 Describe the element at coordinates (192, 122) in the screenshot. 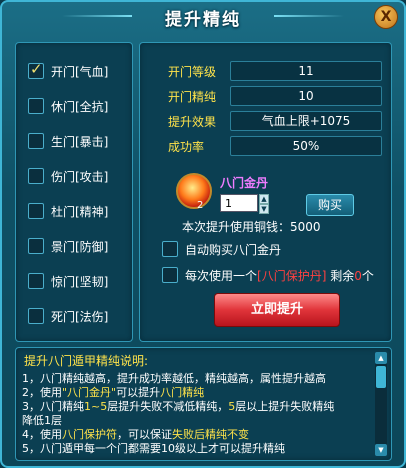

I see `stat-label: 提升效果` at that location.